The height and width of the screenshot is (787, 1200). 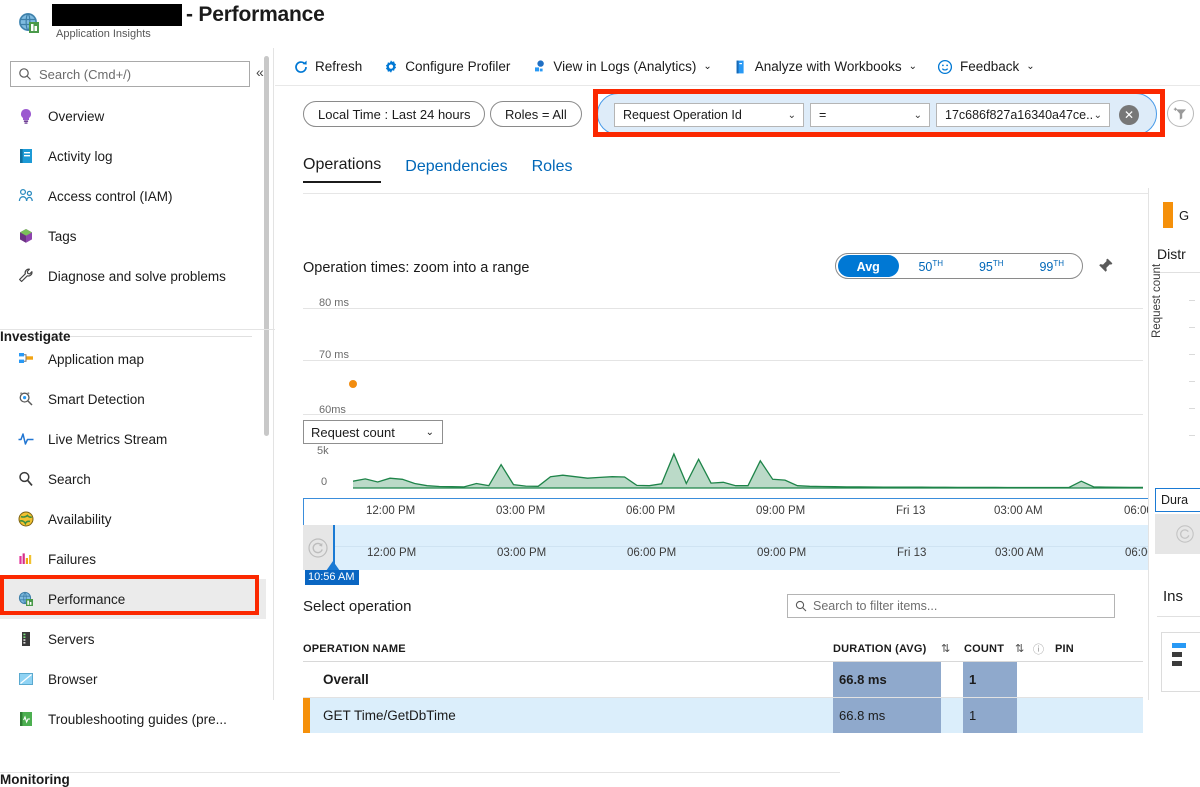 What do you see at coordinates (1105, 266) in the screenshot?
I see `pin-icon` at bounding box center [1105, 266].